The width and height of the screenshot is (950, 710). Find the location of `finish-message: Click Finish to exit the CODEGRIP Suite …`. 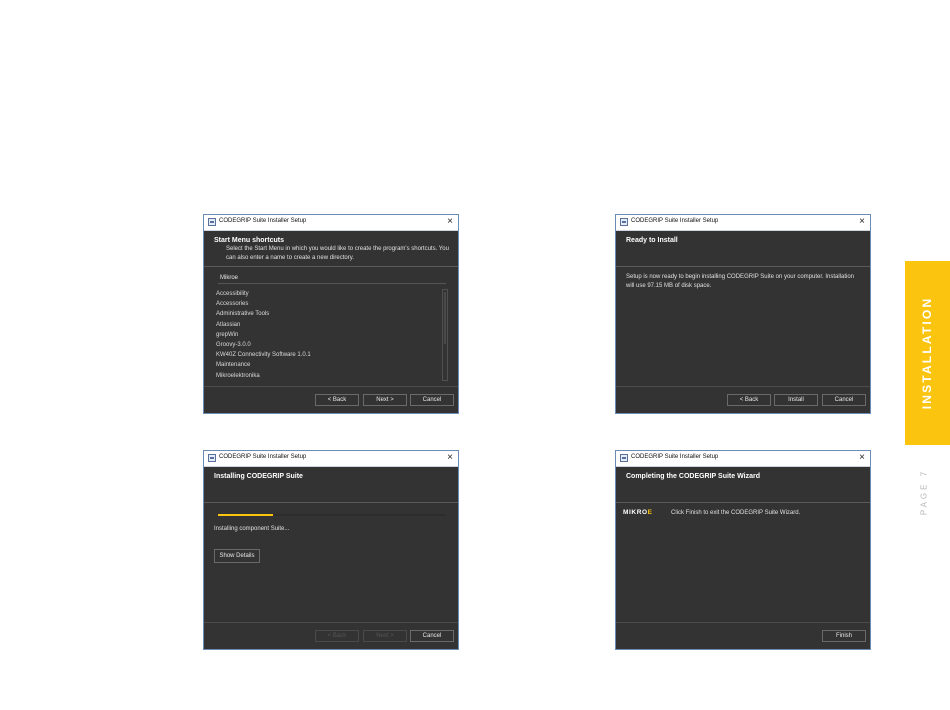

finish-message: Click Finish to exit the CODEGRIP Suite … is located at coordinates (736, 513).